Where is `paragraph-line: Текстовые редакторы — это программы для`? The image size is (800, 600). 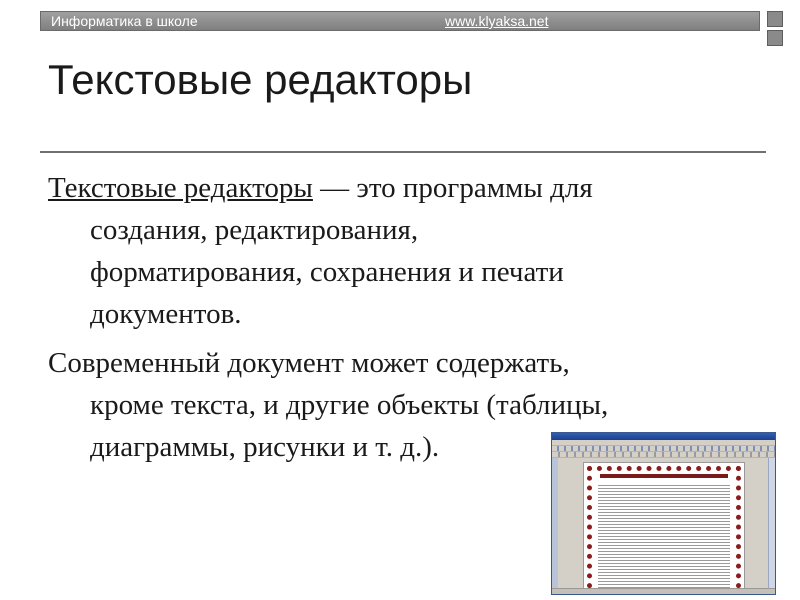 paragraph-line: Текстовые редакторы — это программы для is located at coordinates (405, 188).